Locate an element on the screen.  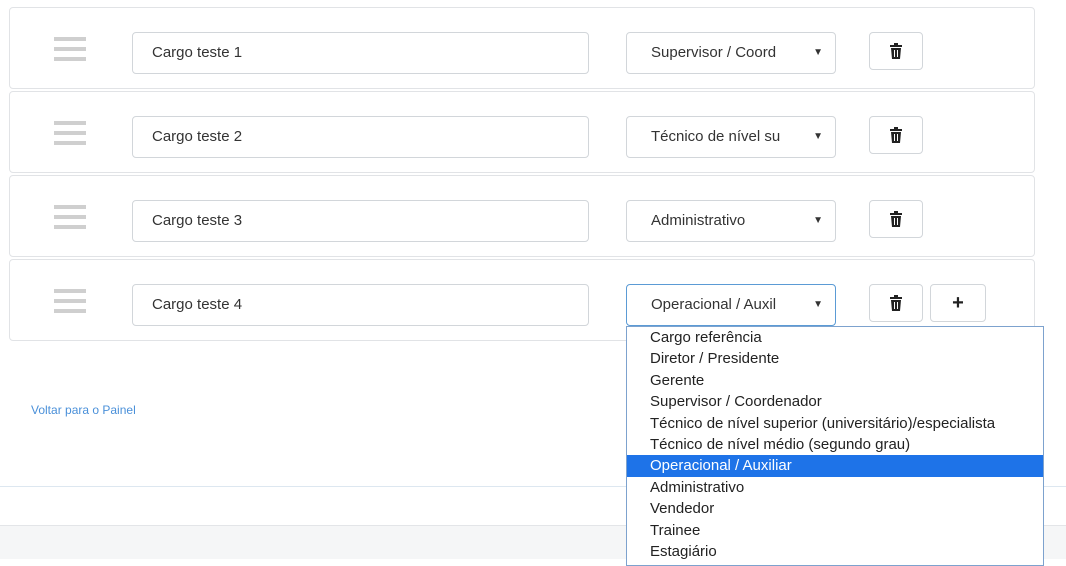
add-row-button: + is located at coordinates (958, 303).